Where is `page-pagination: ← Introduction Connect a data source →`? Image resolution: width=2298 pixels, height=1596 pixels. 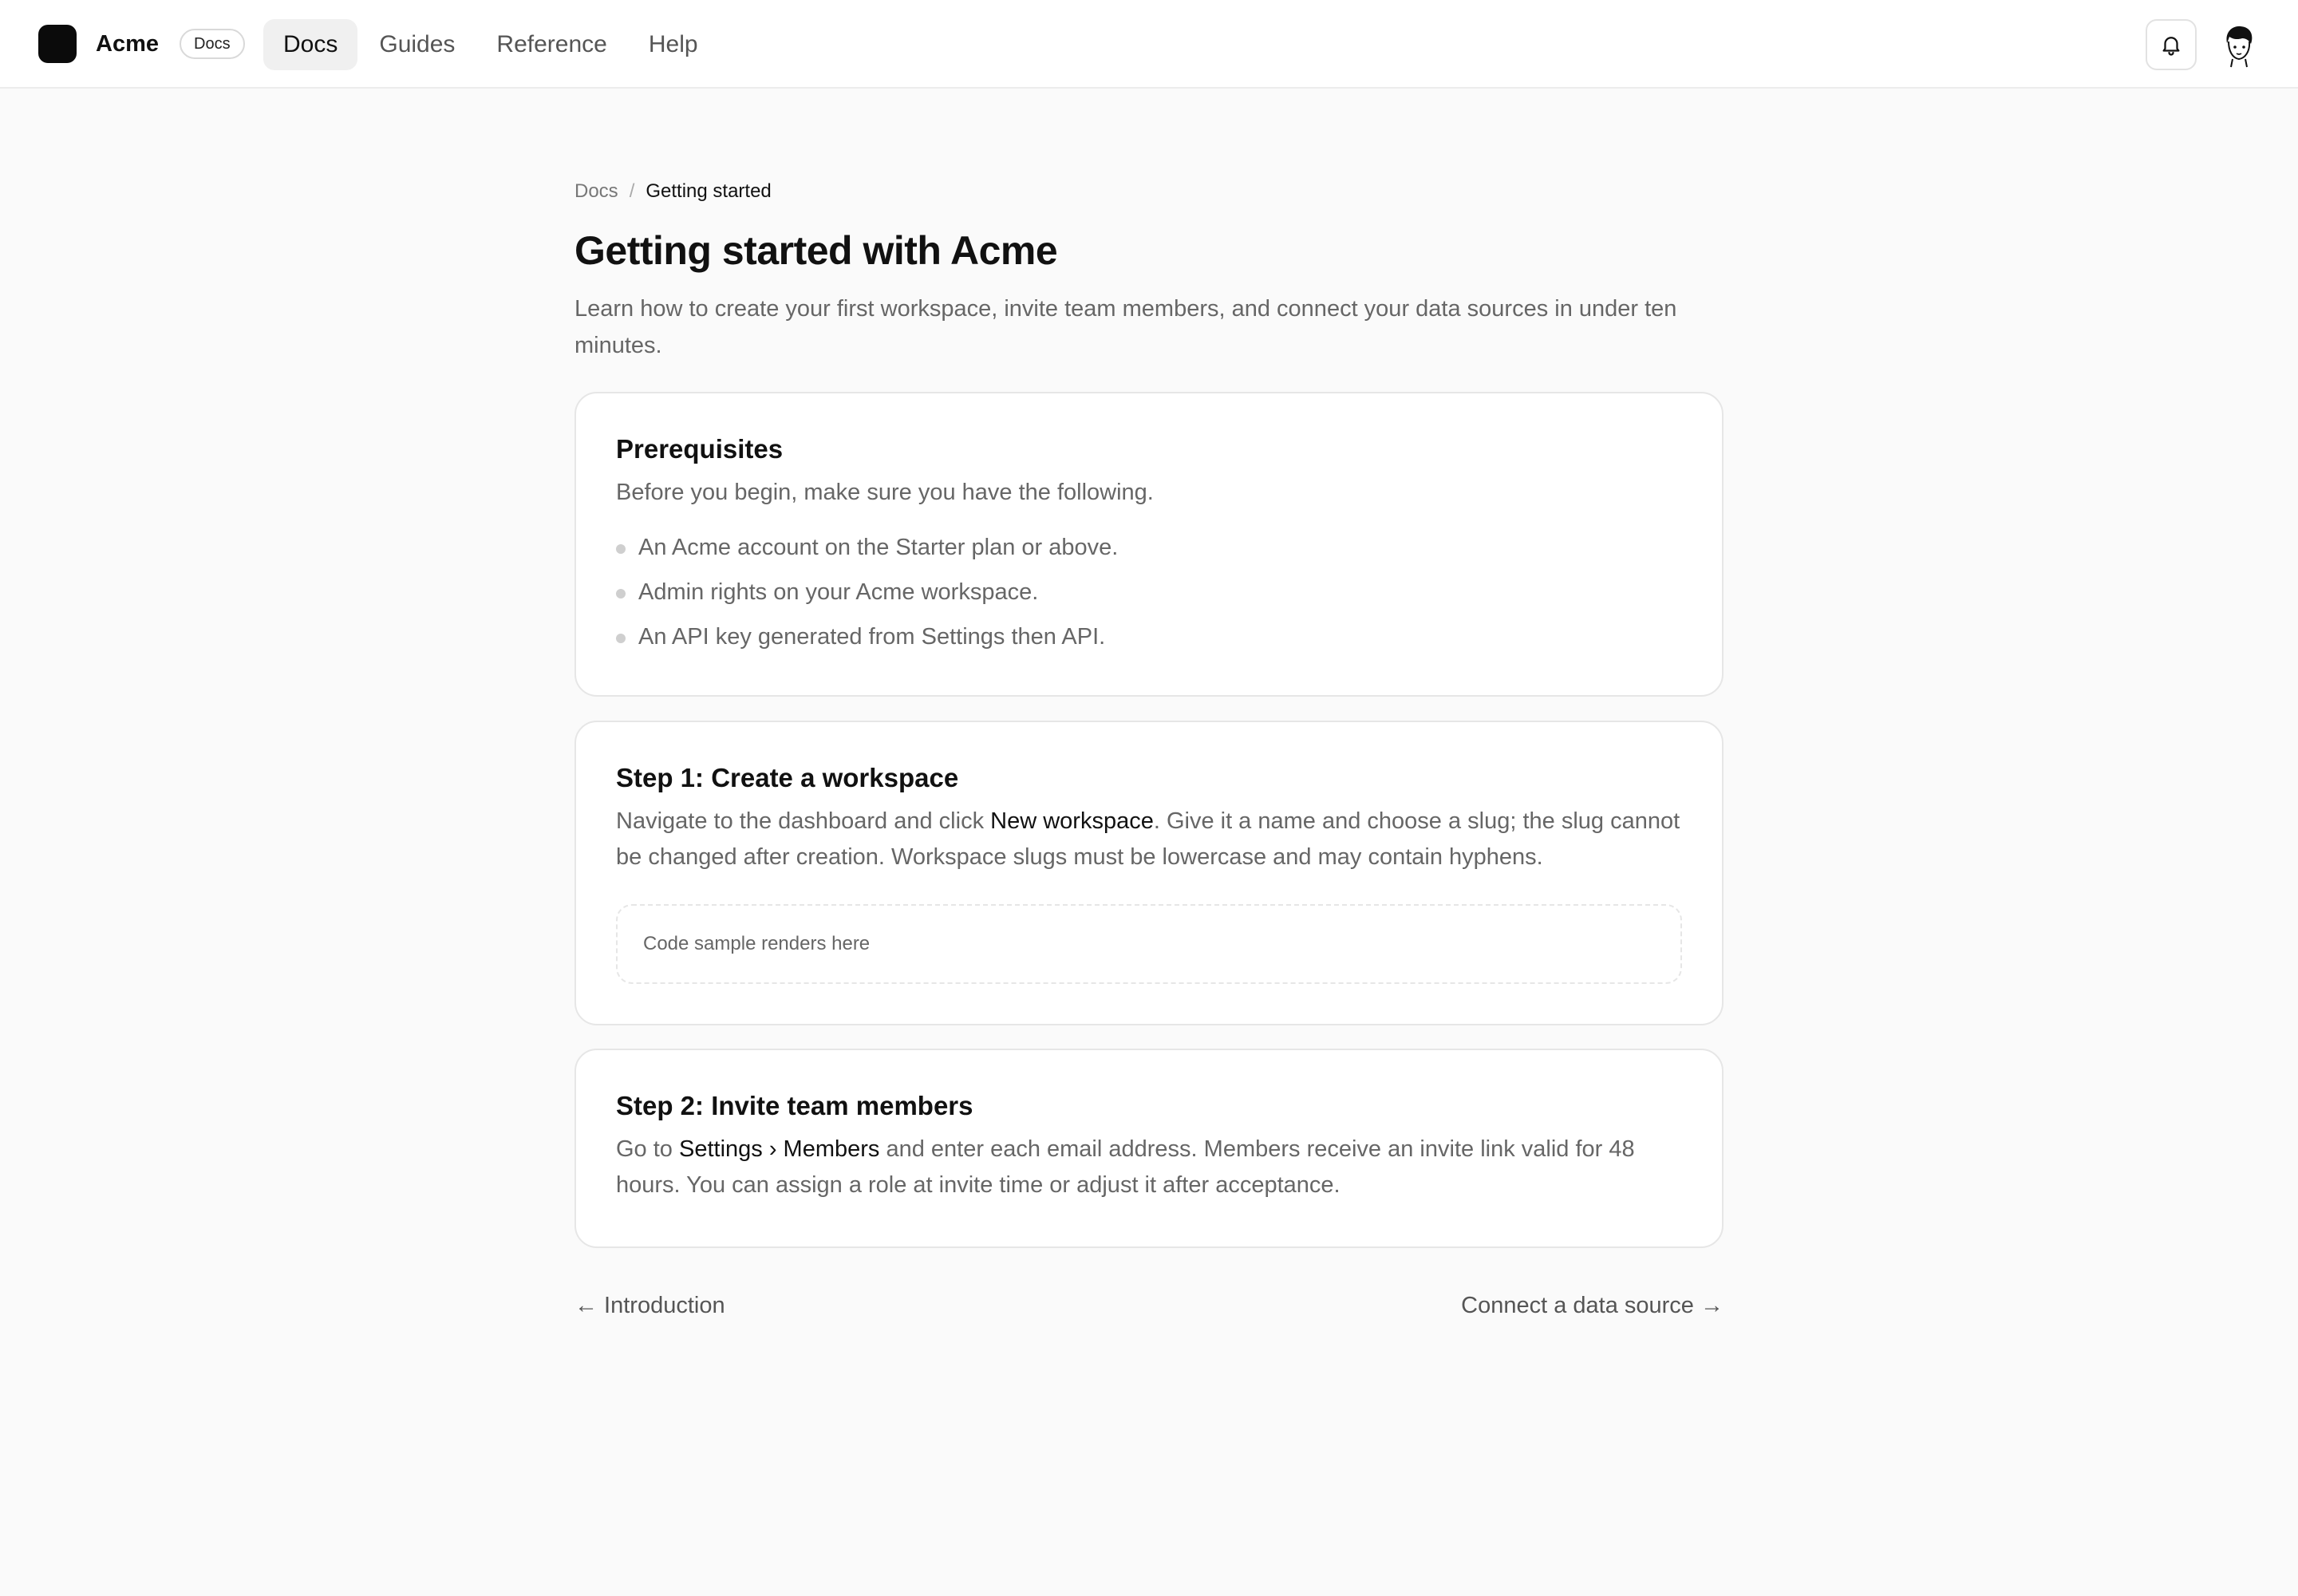
page-pagination: ← Introduction Connect a data source → is located at coordinates (1149, 1310).